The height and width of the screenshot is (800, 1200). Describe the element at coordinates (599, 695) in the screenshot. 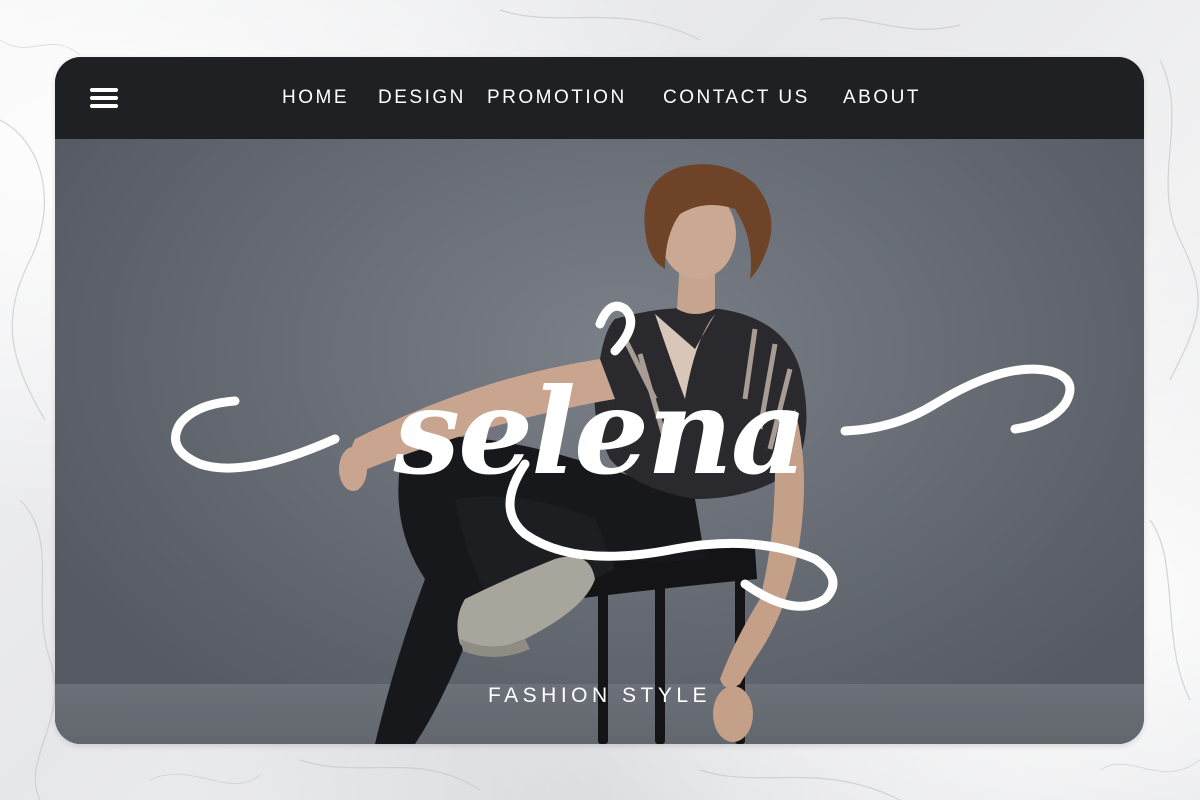

I see `hero-tagline: FASHION STYLE` at that location.